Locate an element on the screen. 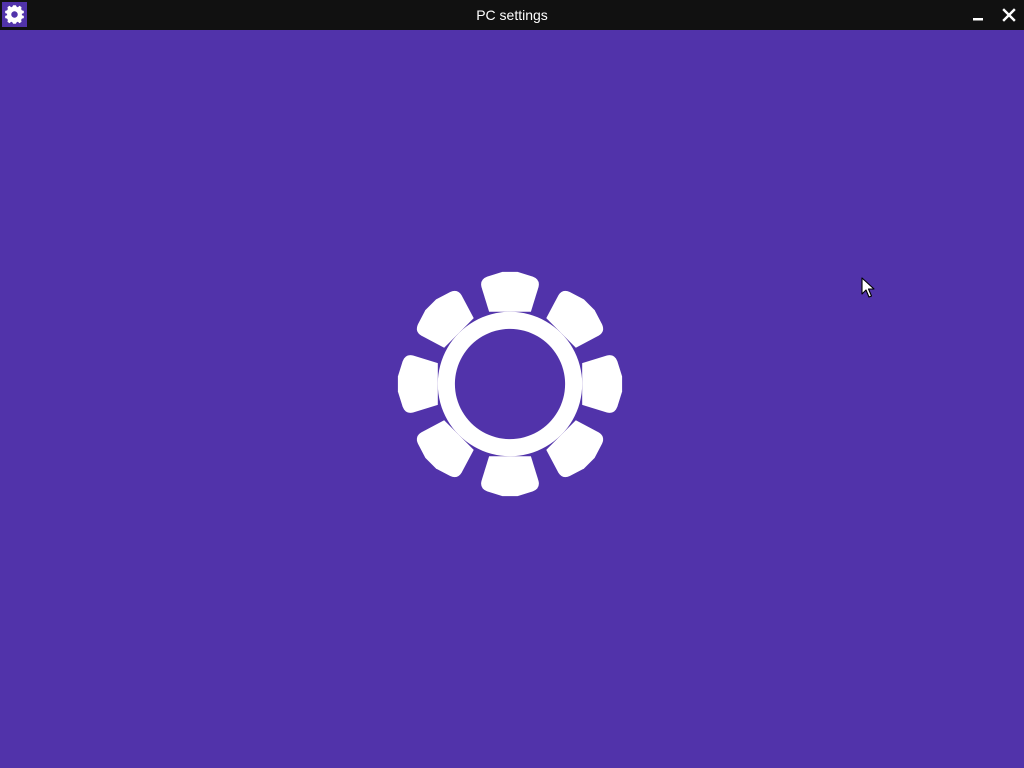 The height and width of the screenshot is (768, 1024). mouse-cursor-icon is located at coordinates (868, 287).